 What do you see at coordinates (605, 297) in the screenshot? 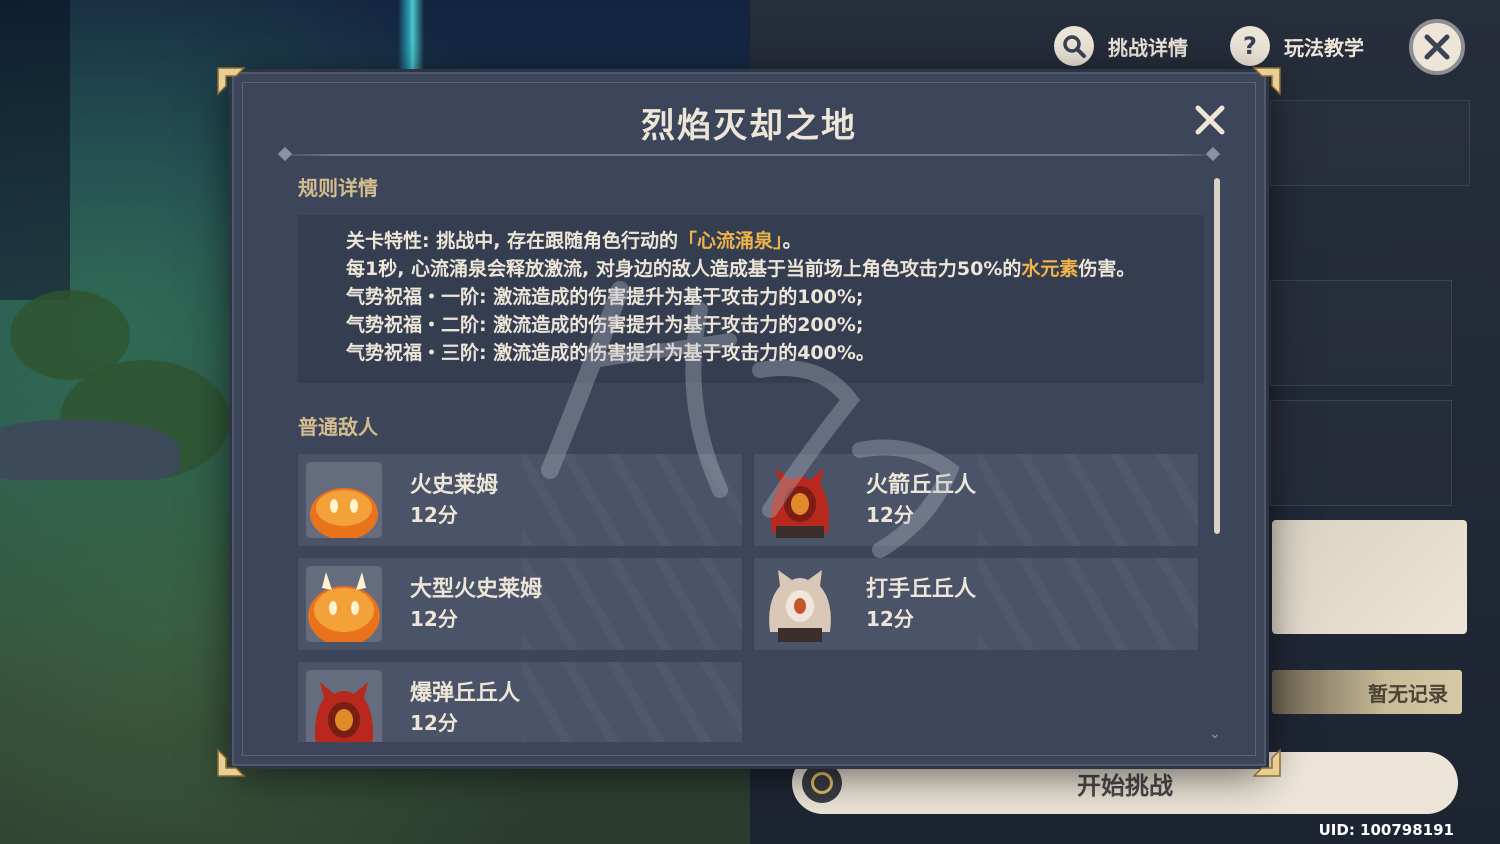
I see `rule-line-3: 气势祝福・一阶: 激流造成的伤害提升为基于攻击力的100%;` at bounding box center [605, 297].